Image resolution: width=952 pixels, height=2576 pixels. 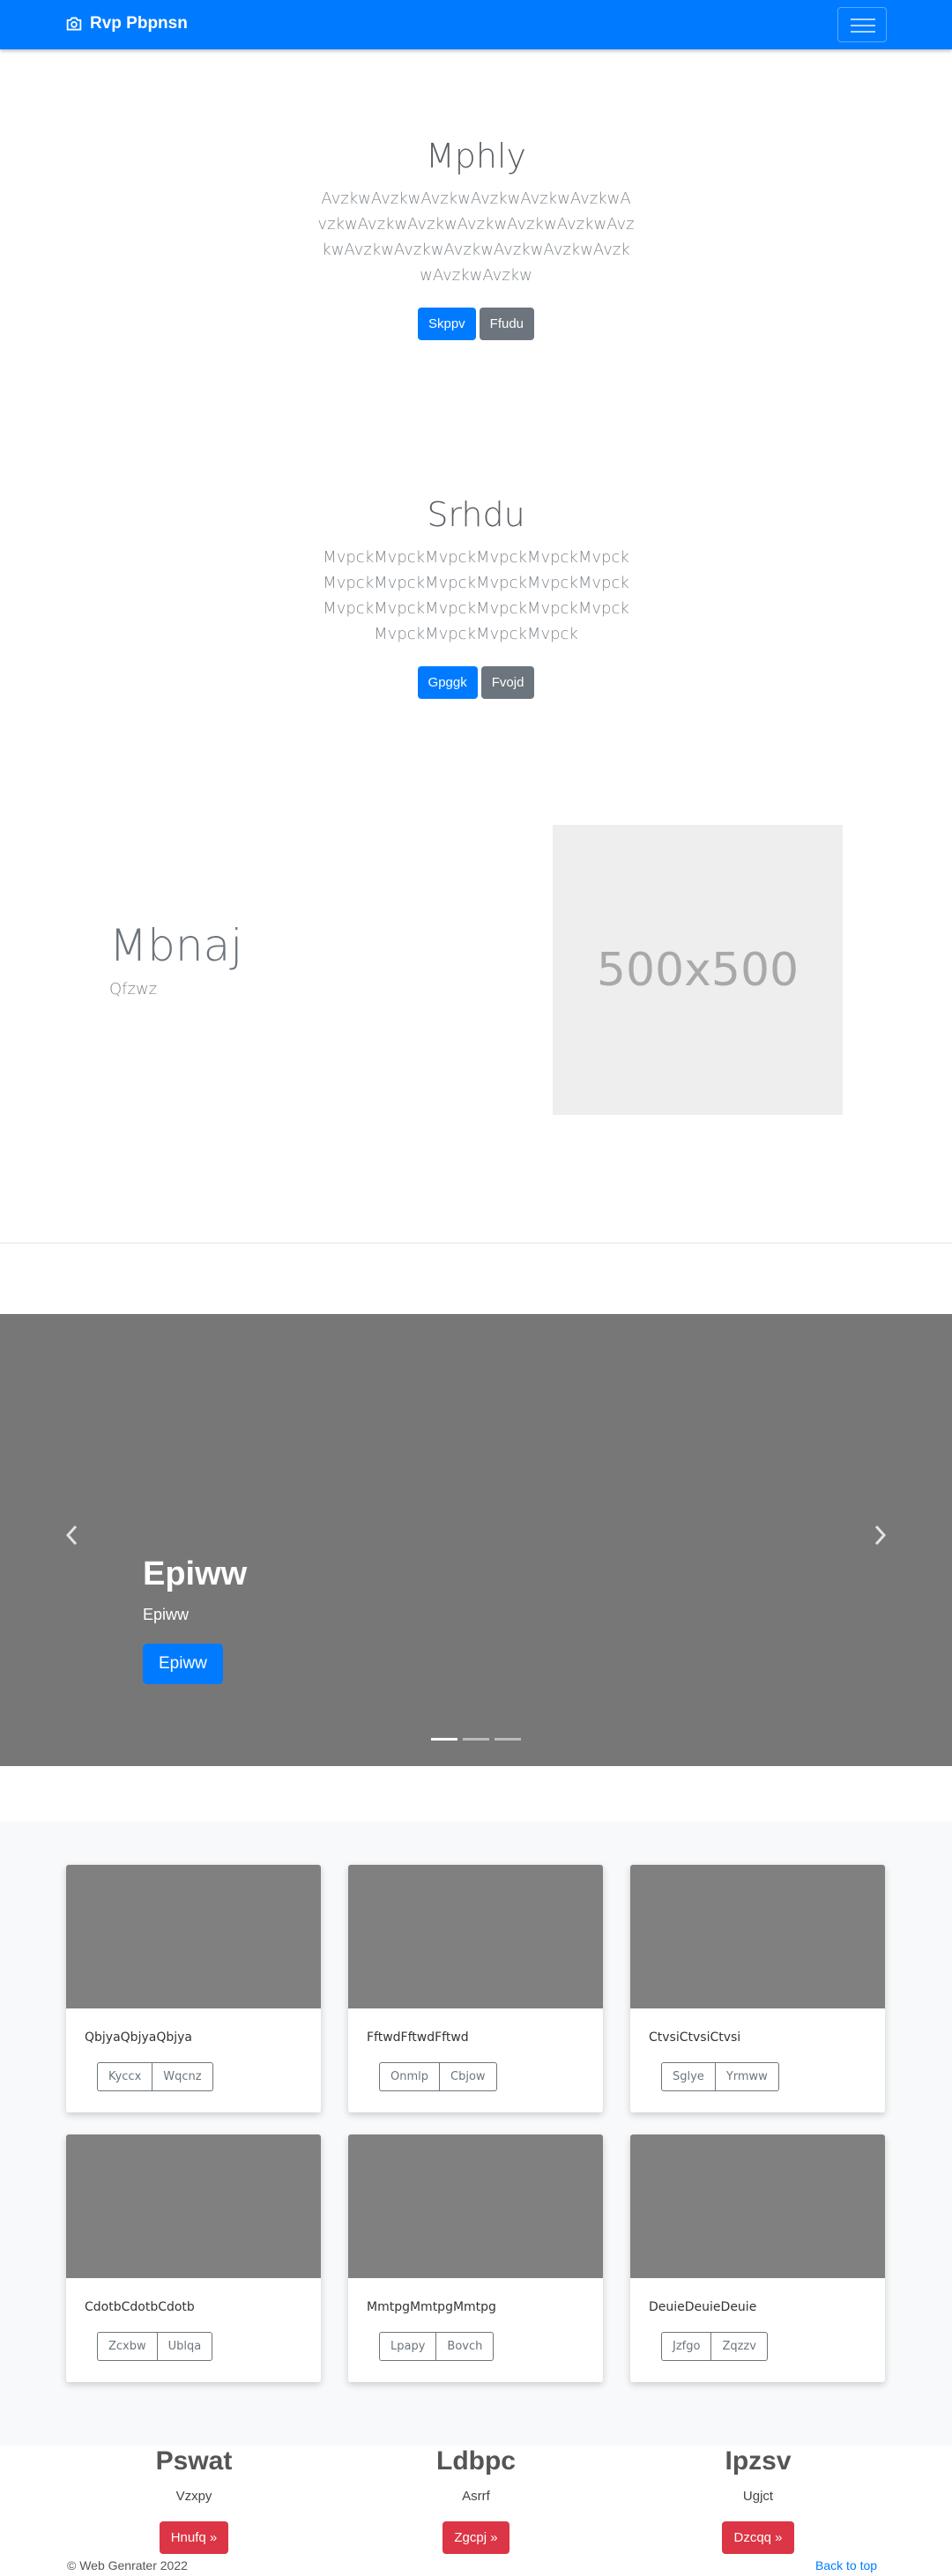 What do you see at coordinates (183, 1664) in the screenshot?
I see `carousel-button: Epiww` at bounding box center [183, 1664].